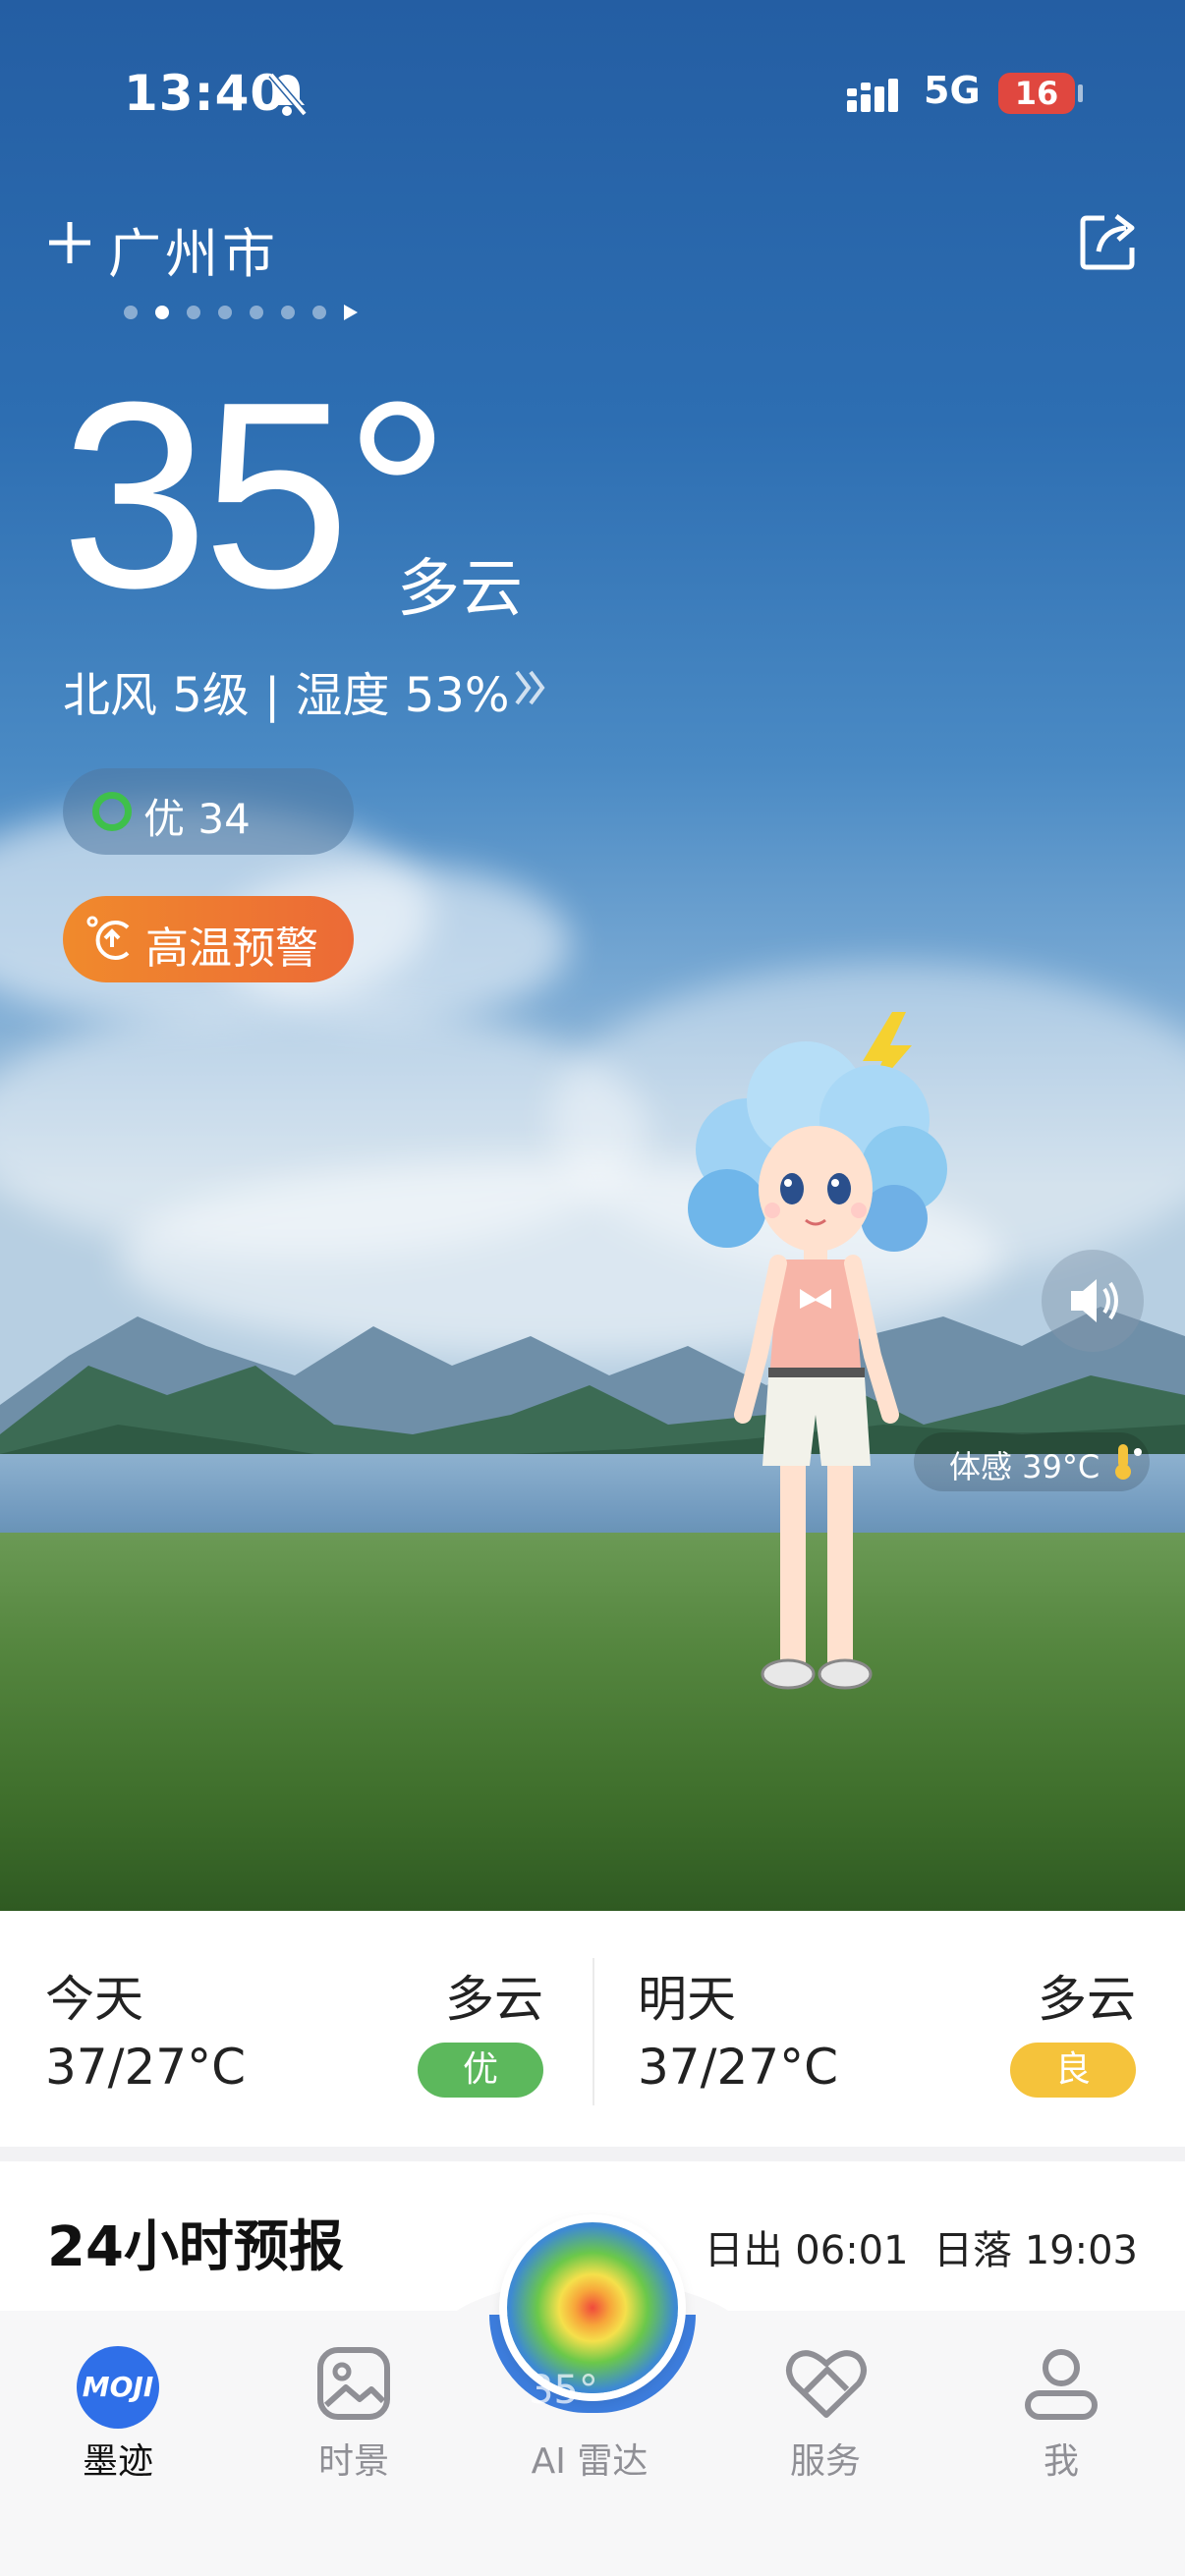 This screenshot has width=1185, height=2576. Describe the element at coordinates (94, 1999) in the screenshot. I see `forecast-day: 今天` at that location.